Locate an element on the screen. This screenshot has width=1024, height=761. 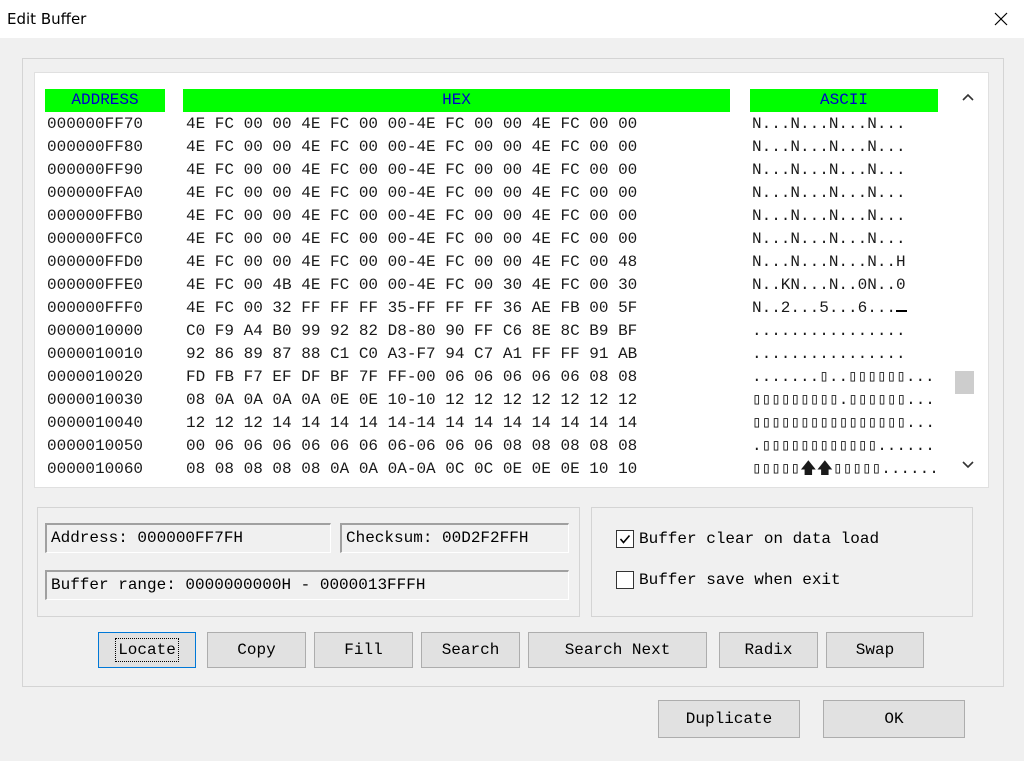
clear-on-load-label: Buffer clear on data load is located at coordinates (759, 539).